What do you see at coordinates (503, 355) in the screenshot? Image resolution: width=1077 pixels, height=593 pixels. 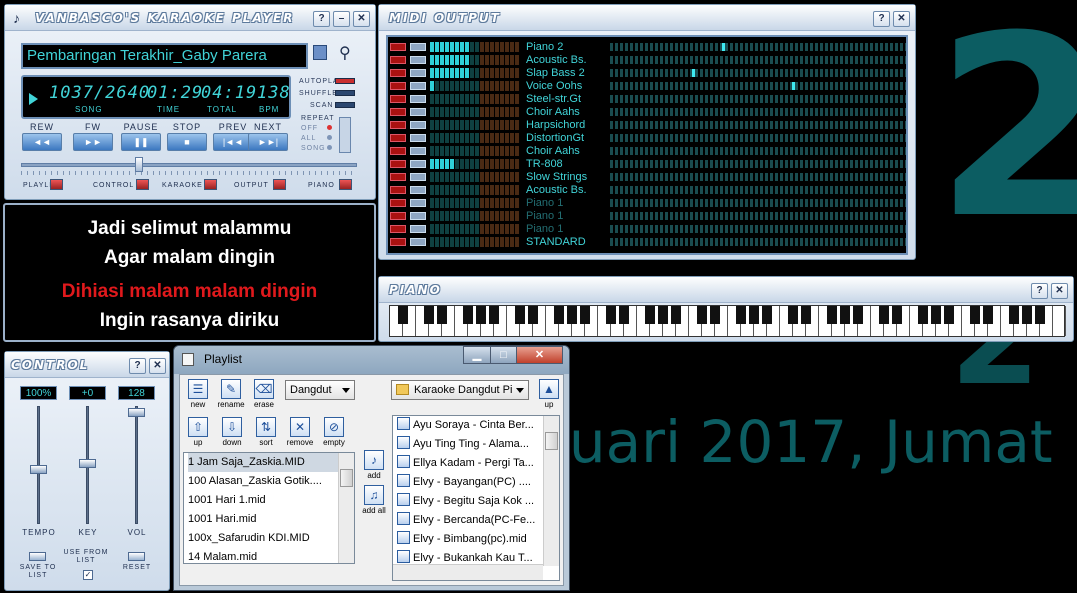 I see `playlist-maximize-button: □` at bounding box center [503, 355].